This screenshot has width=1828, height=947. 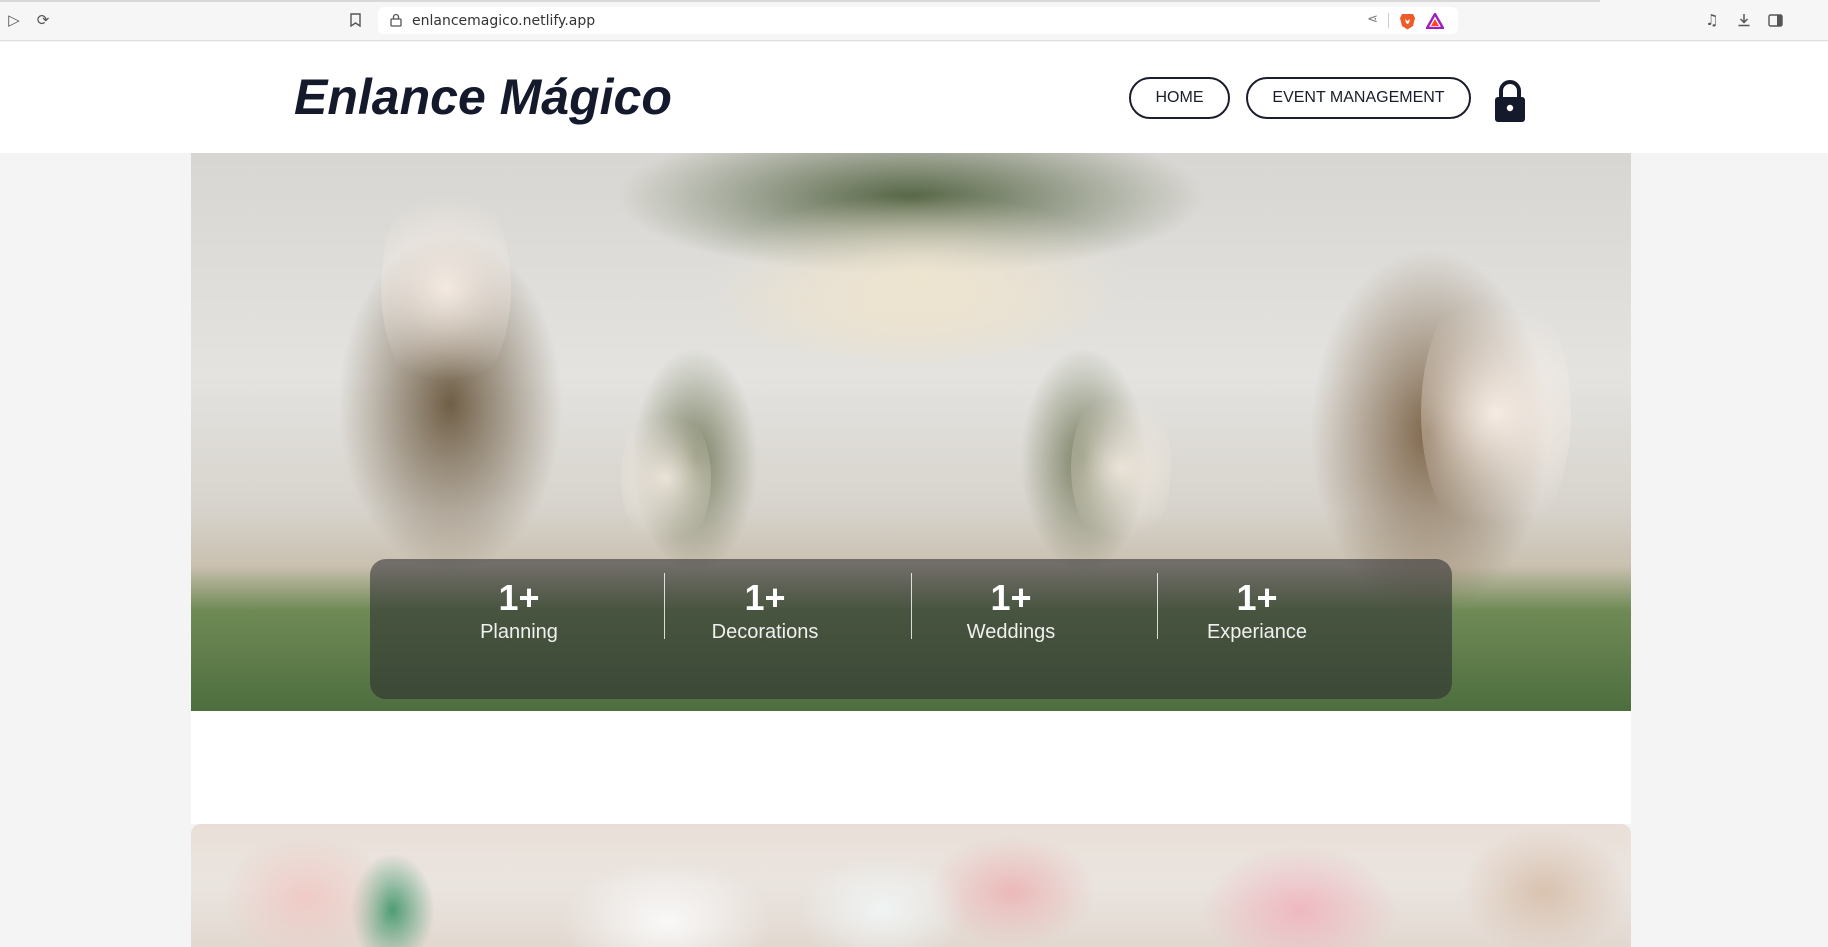 What do you see at coordinates (1388, 20) in the screenshot?
I see `divider` at bounding box center [1388, 20].